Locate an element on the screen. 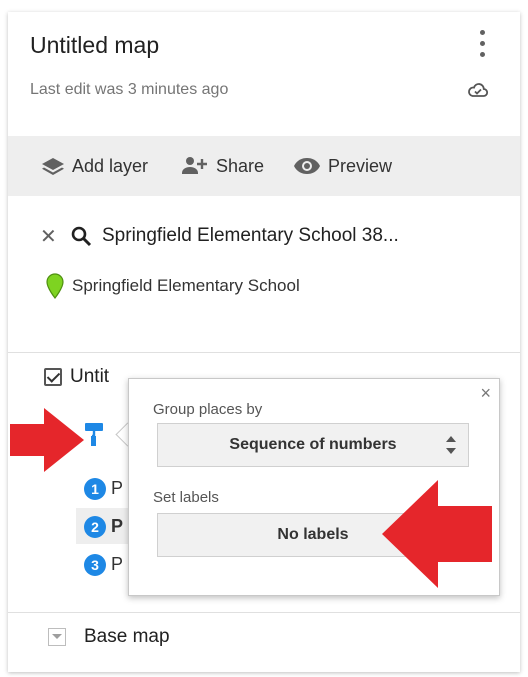  annotation-arrow-right is located at coordinates (437, 534).